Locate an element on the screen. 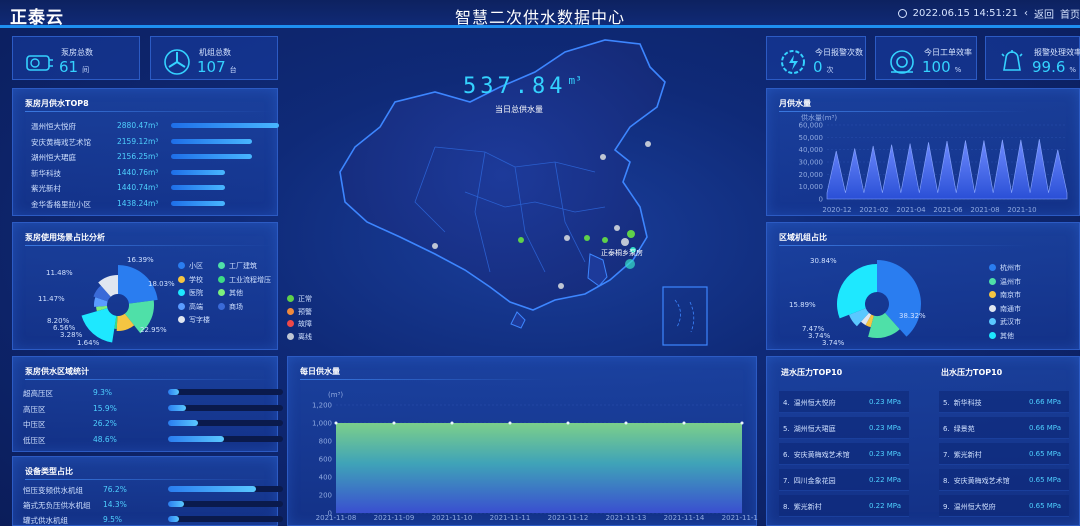 Image resolution: width=1080 pixels, height=526 pixels. legend-item: 故障 is located at coordinates (299, 324).